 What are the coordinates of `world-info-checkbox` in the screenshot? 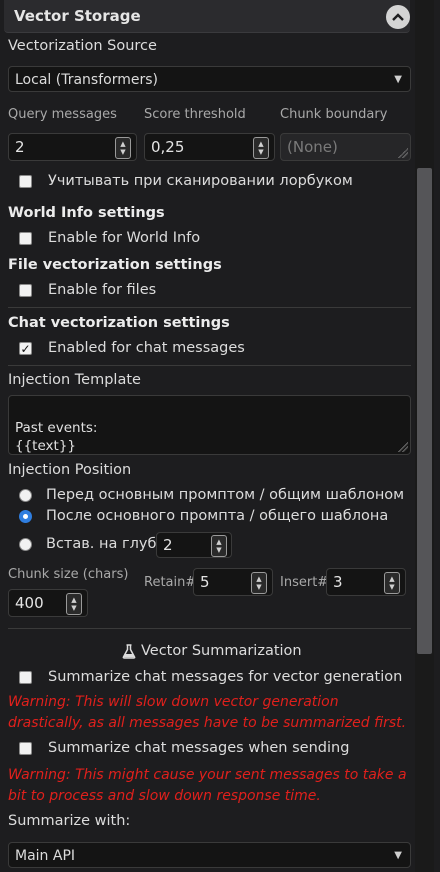 It's located at (25, 238).